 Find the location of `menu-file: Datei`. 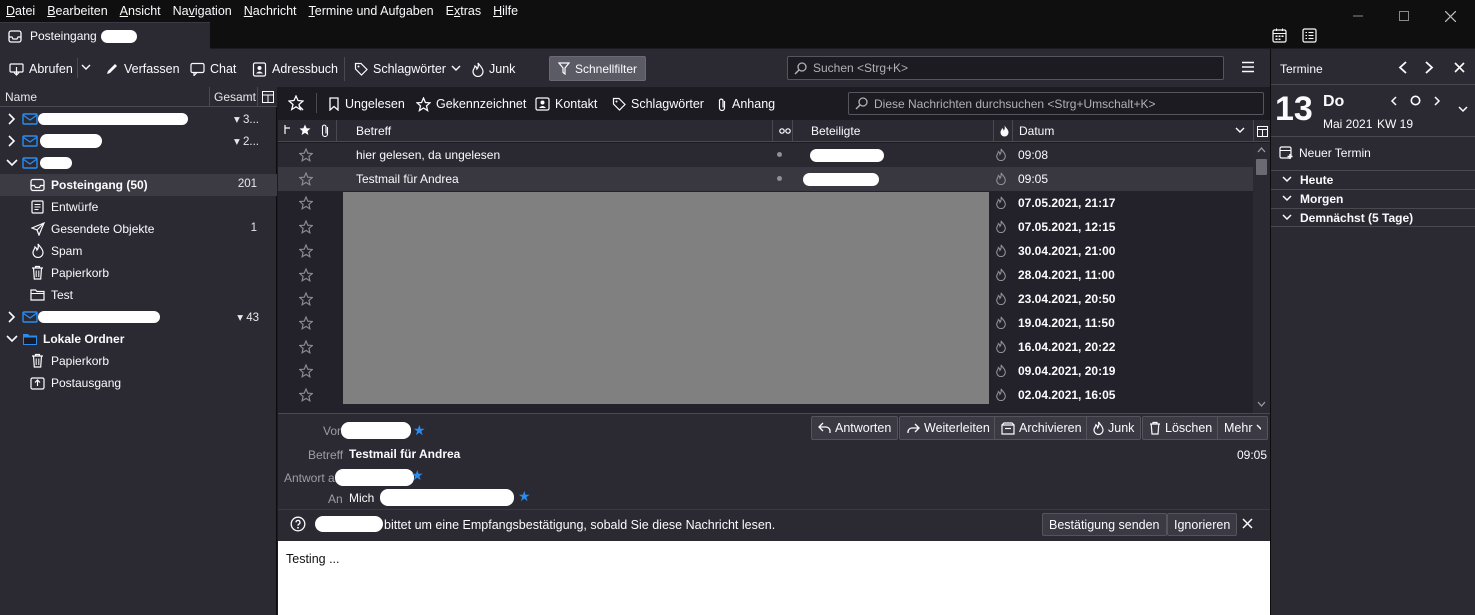

menu-file: Datei is located at coordinates (20, 11).